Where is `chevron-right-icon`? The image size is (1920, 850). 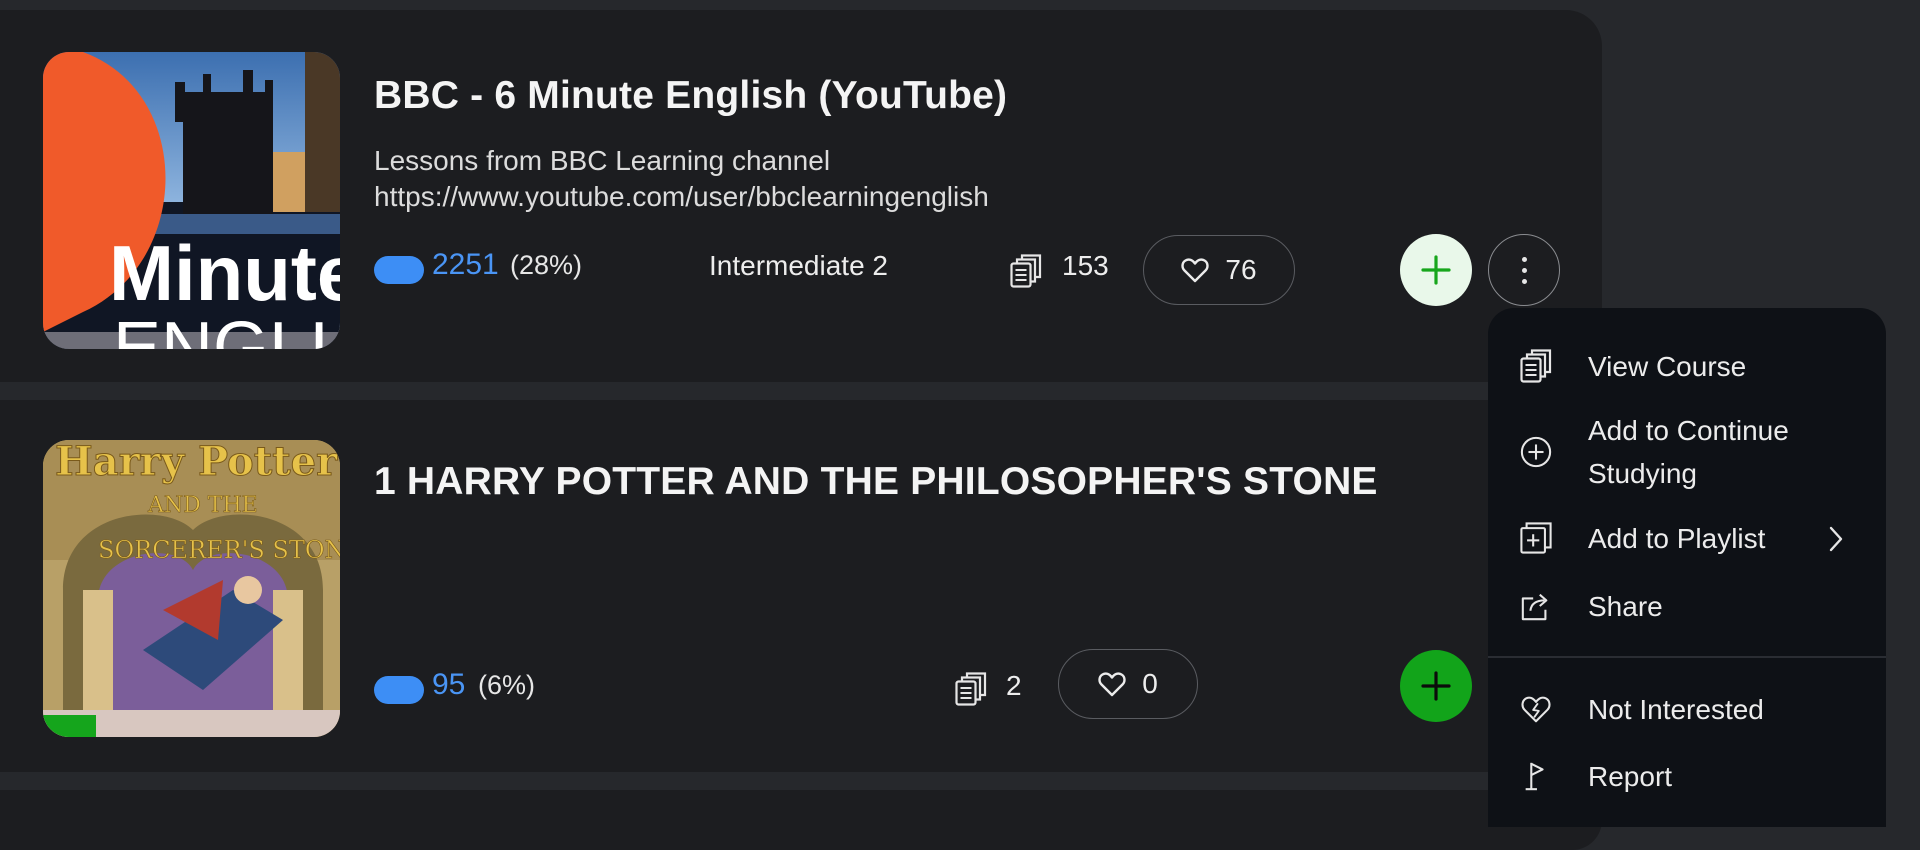 chevron-right-icon is located at coordinates (1836, 539).